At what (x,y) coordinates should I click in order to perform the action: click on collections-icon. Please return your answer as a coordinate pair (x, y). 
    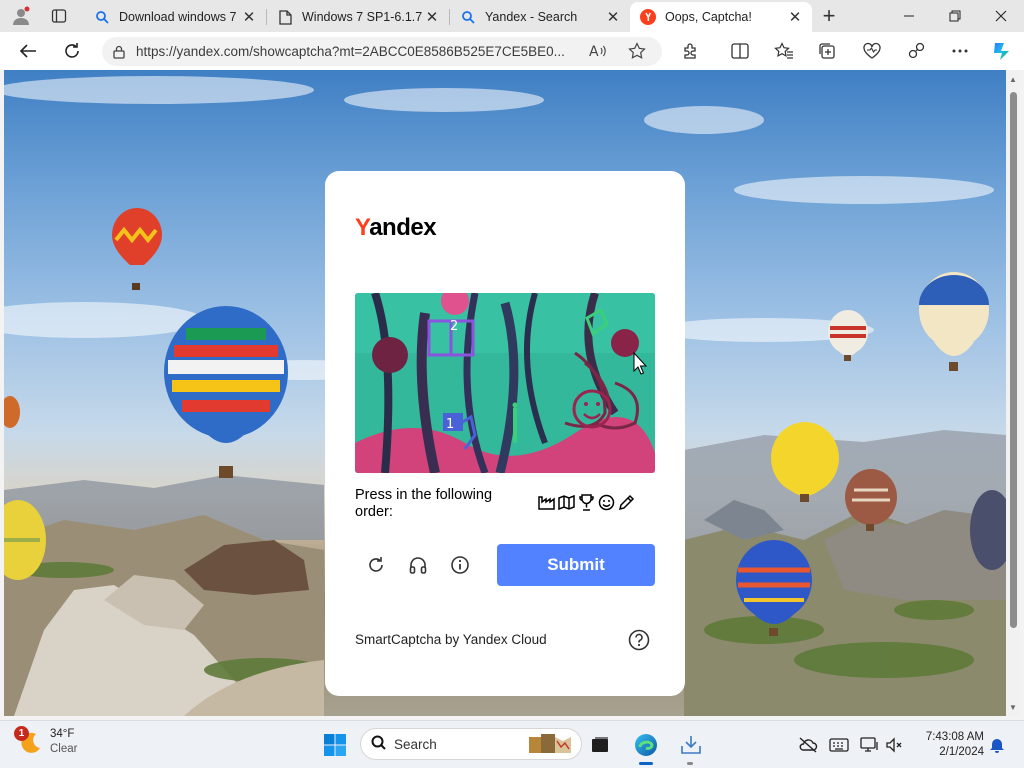
    Looking at the image, I should click on (827, 51).